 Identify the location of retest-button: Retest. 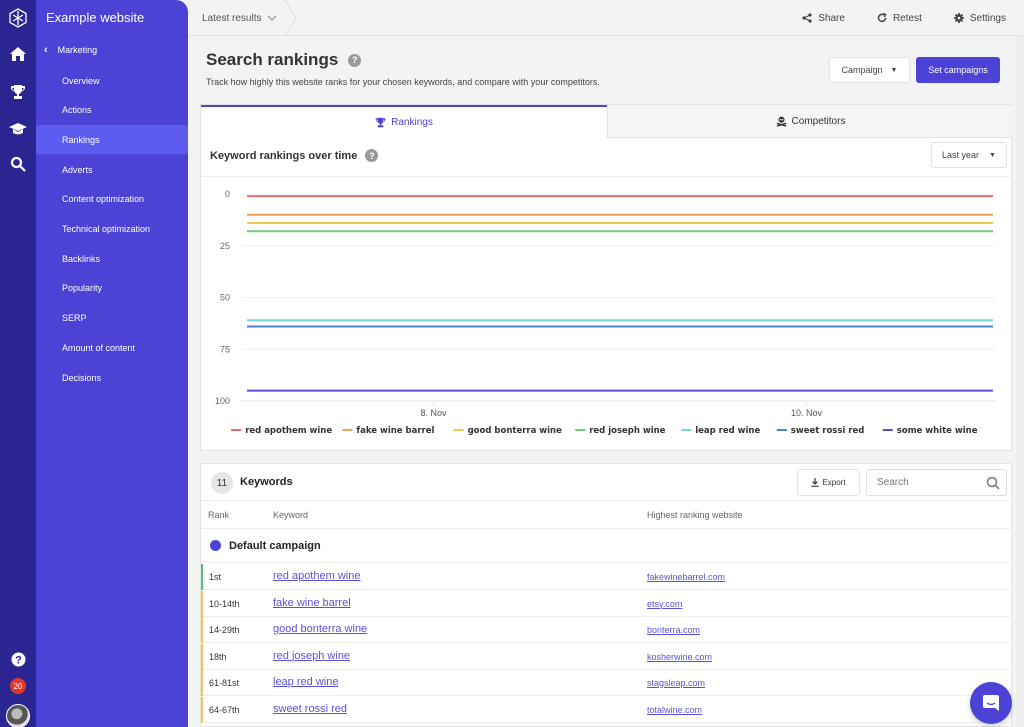
(899, 18).